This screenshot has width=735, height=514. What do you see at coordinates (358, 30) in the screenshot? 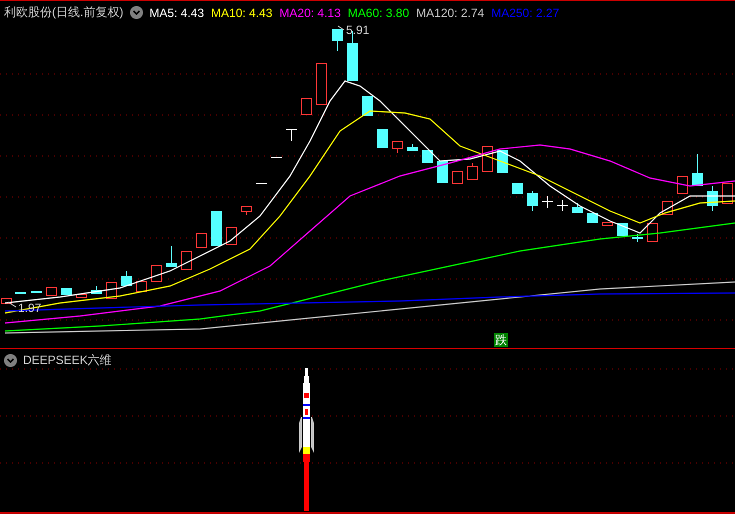
I see `price-label: 5.91` at bounding box center [358, 30].